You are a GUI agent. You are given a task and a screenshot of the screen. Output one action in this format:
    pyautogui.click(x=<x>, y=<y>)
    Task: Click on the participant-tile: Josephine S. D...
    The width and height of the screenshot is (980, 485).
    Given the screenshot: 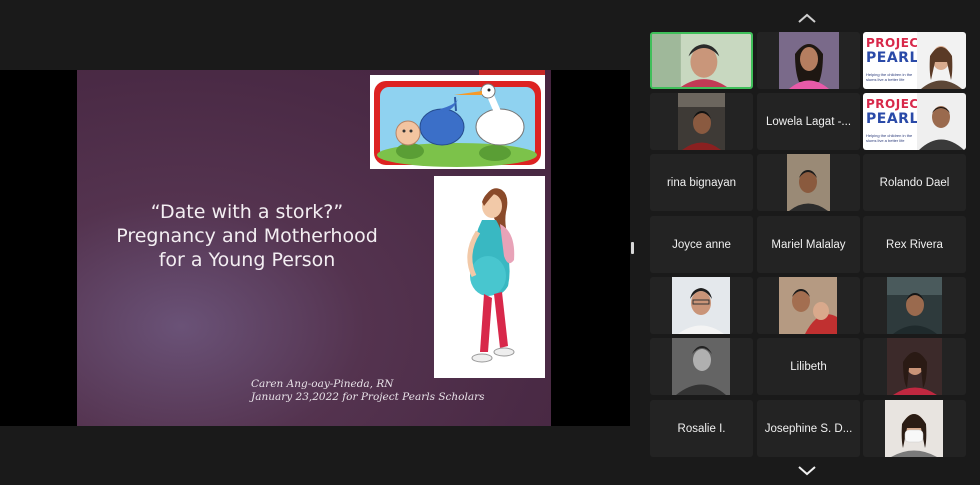 What is the action you would take?
    pyautogui.click(x=808, y=428)
    